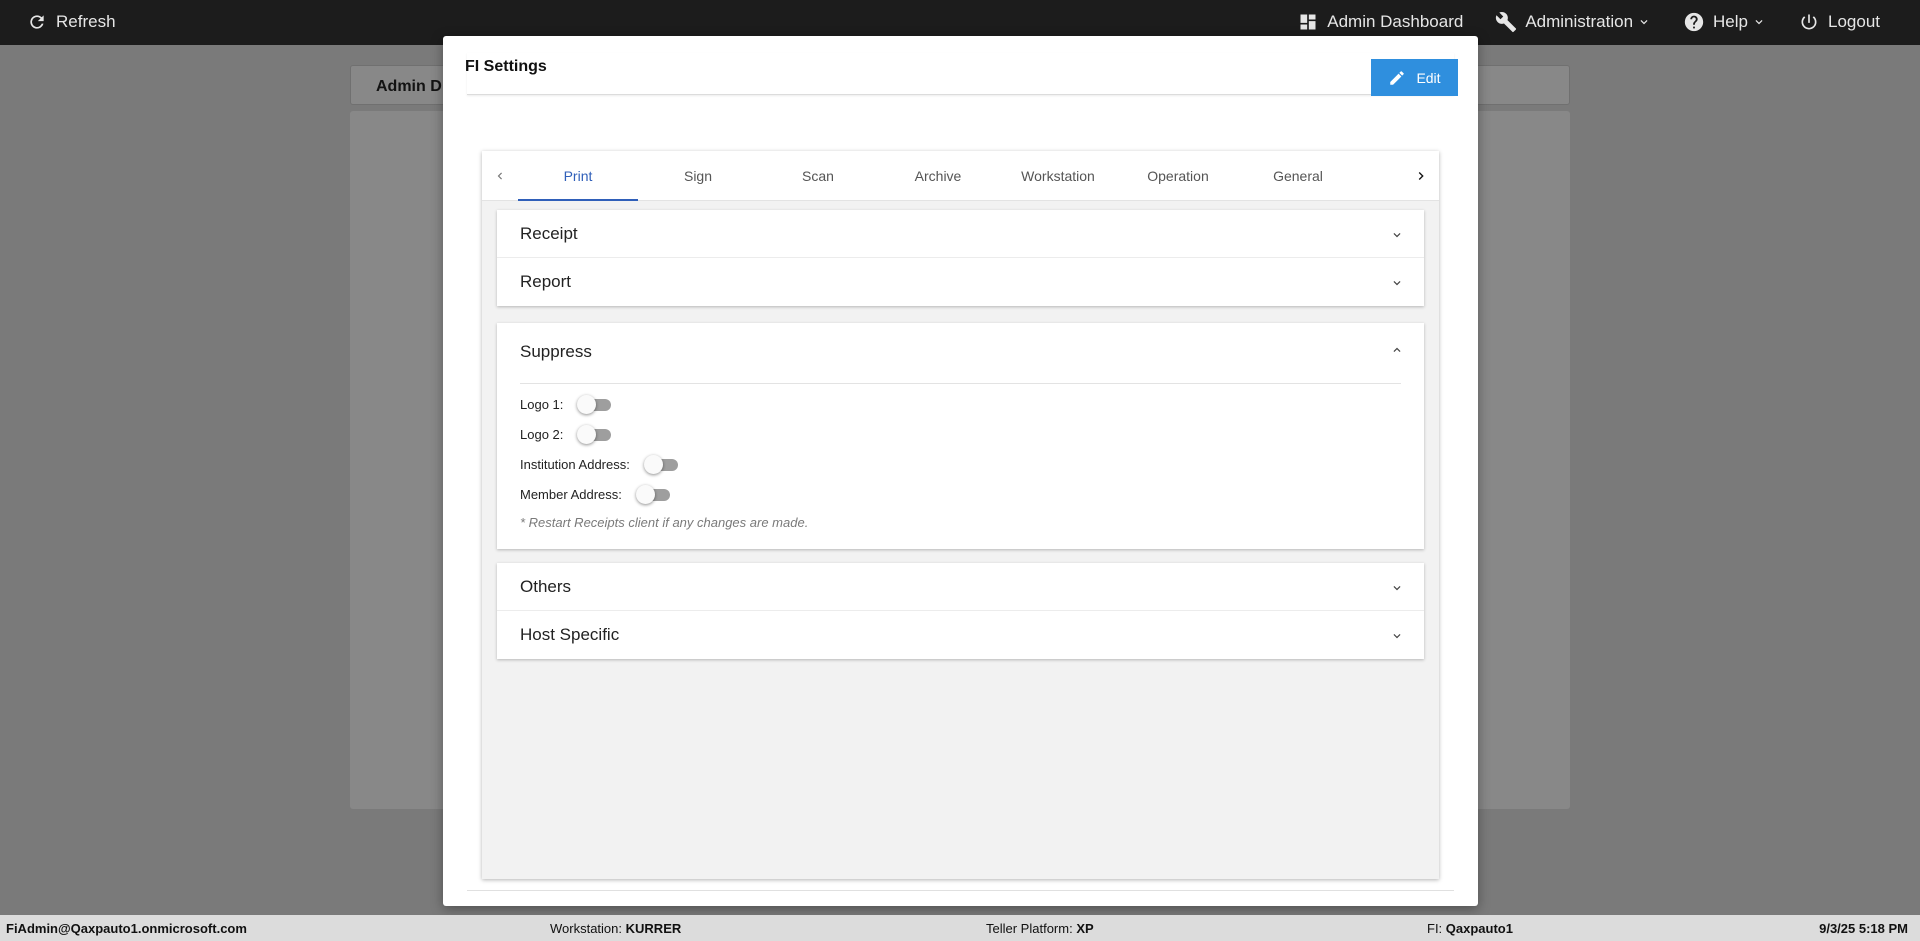 The width and height of the screenshot is (1920, 941). What do you see at coordinates (1809, 22) in the screenshot?
I see `power-icon` at bounding box center [1809, 22].